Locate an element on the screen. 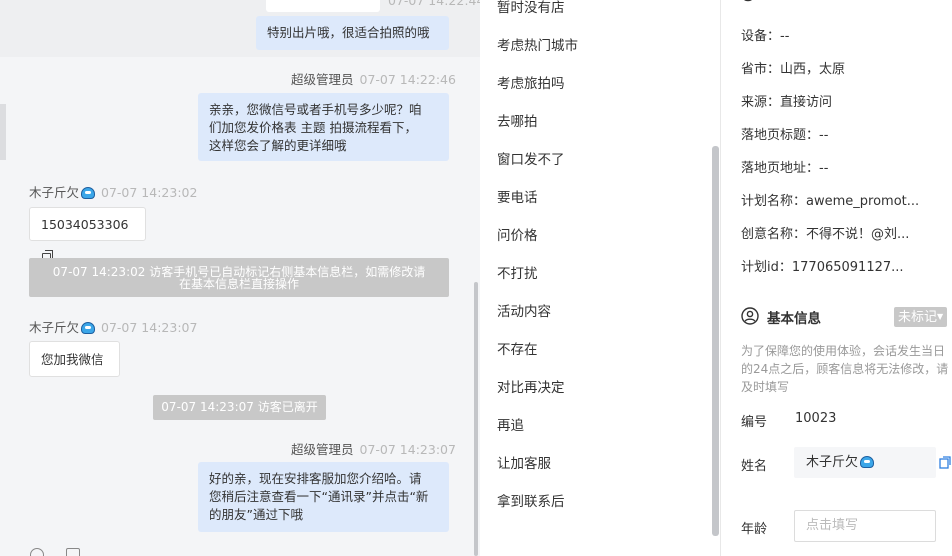 This screenshot has height=556, width=952. info-row-landing-url: 落地页地址：-- is located at coordinates (785, 168).